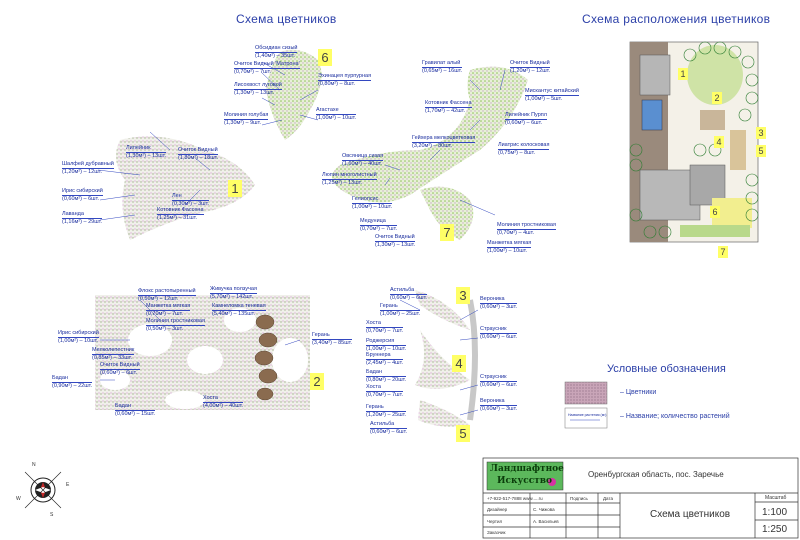 This screenshot has height=540, width=800. Describe the element at coordinates (233, 293) in the screenshot. I see `label-b2-1: Живучка ползучая (5,70м²) – 142шт.` at that location.